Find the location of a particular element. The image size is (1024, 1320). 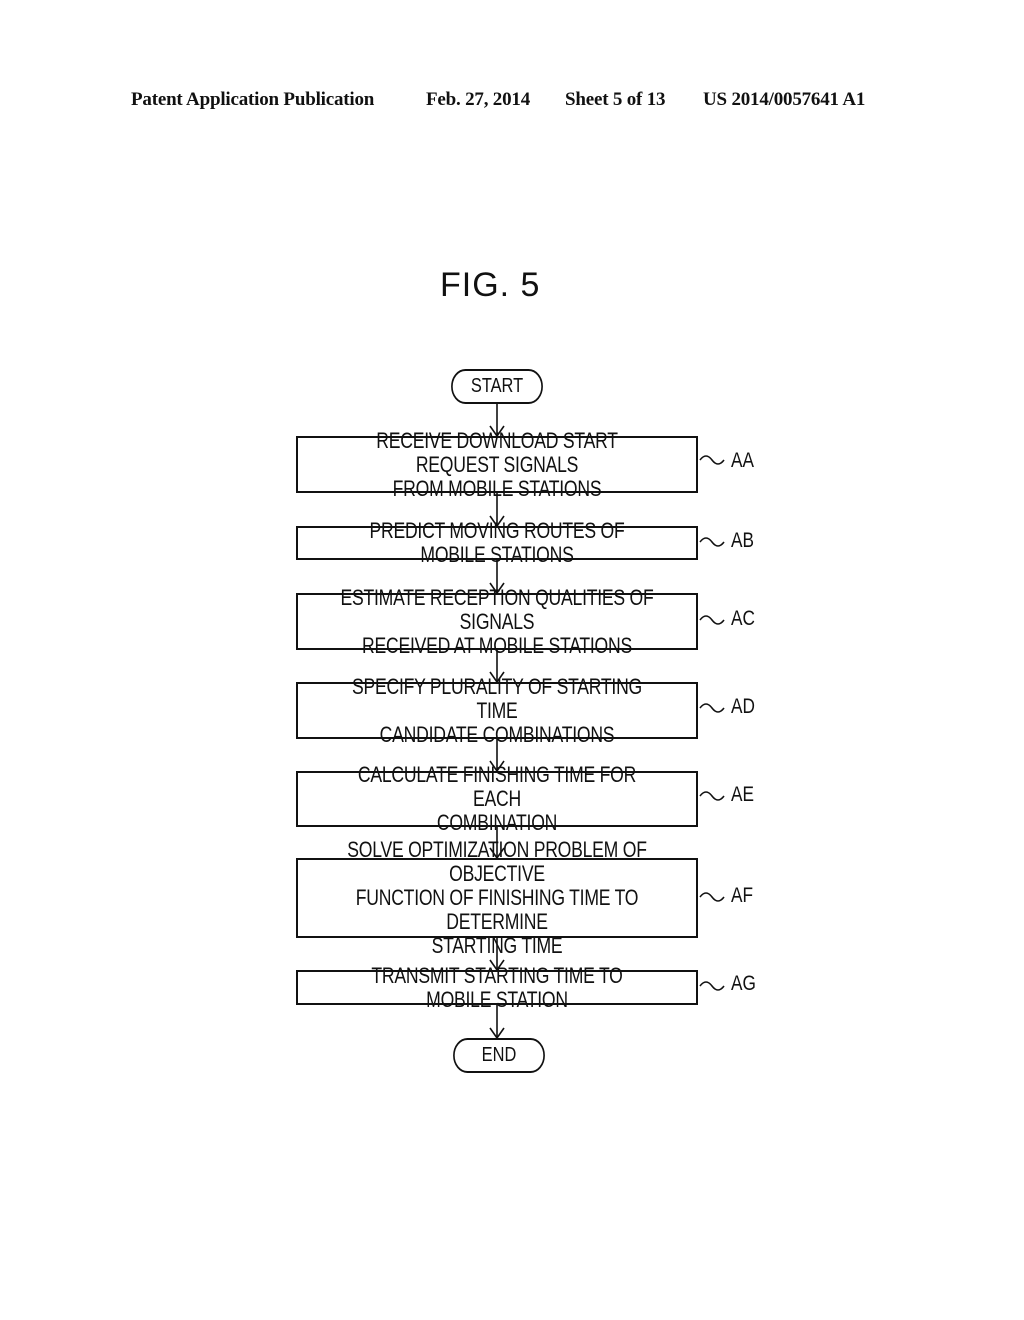

step-text: PREDICT MOVING ROUTES OF MOBILE STATIONS is located at coordinates (497, 542).